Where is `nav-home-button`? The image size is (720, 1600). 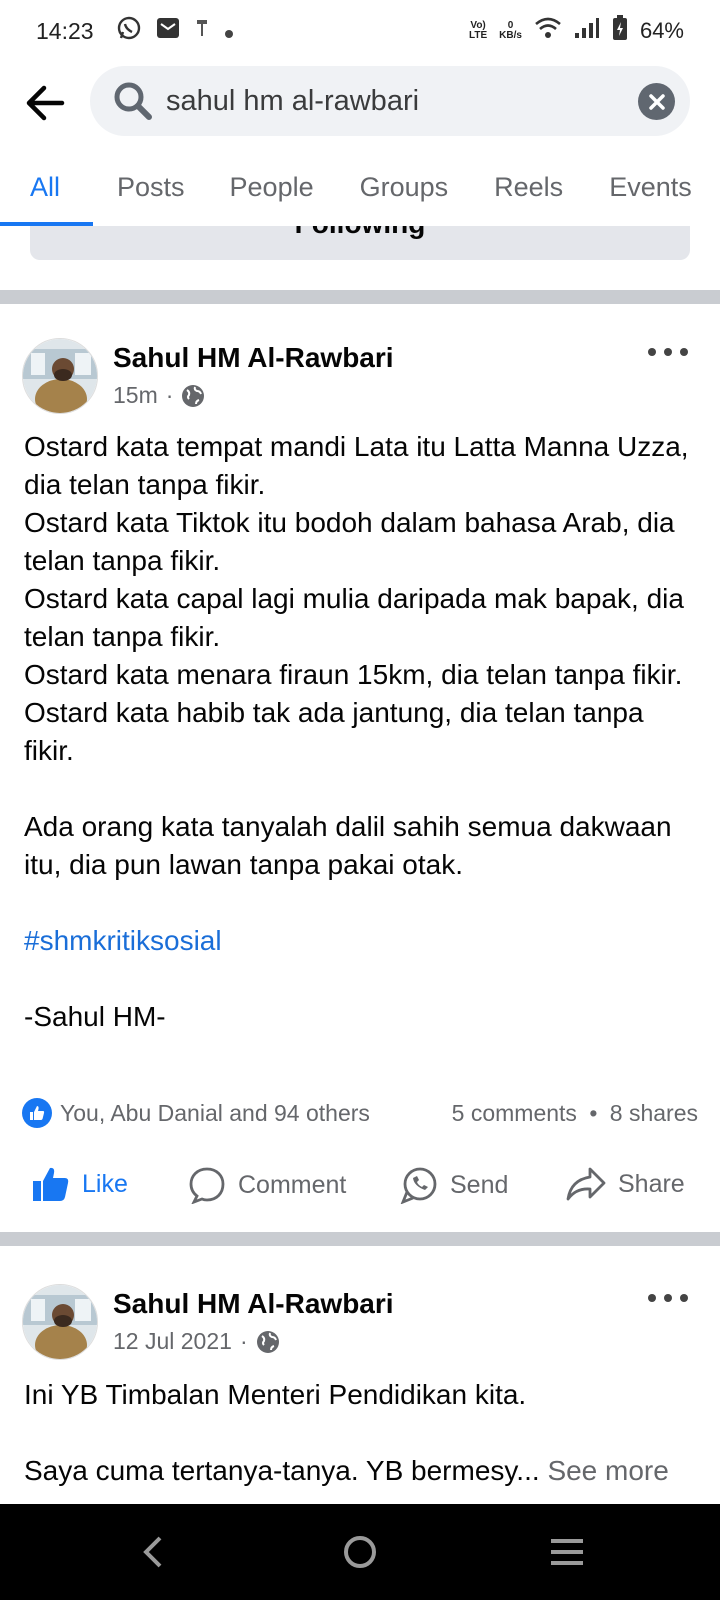 nav-home-button is located at coordinates (360, 1554).